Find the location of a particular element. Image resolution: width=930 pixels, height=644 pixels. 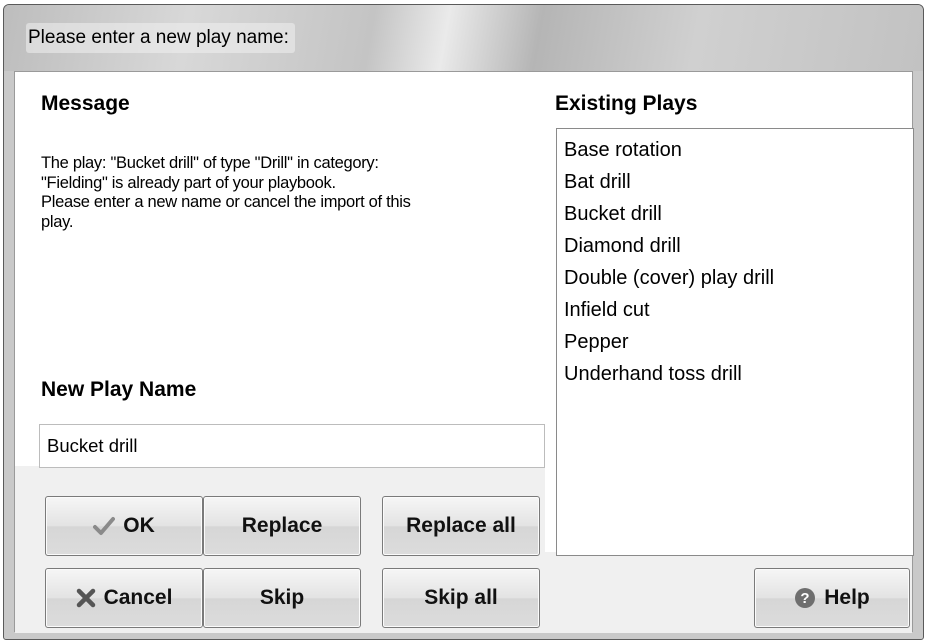

skip-all-button: Skip all is located at coordinates (461, 598).